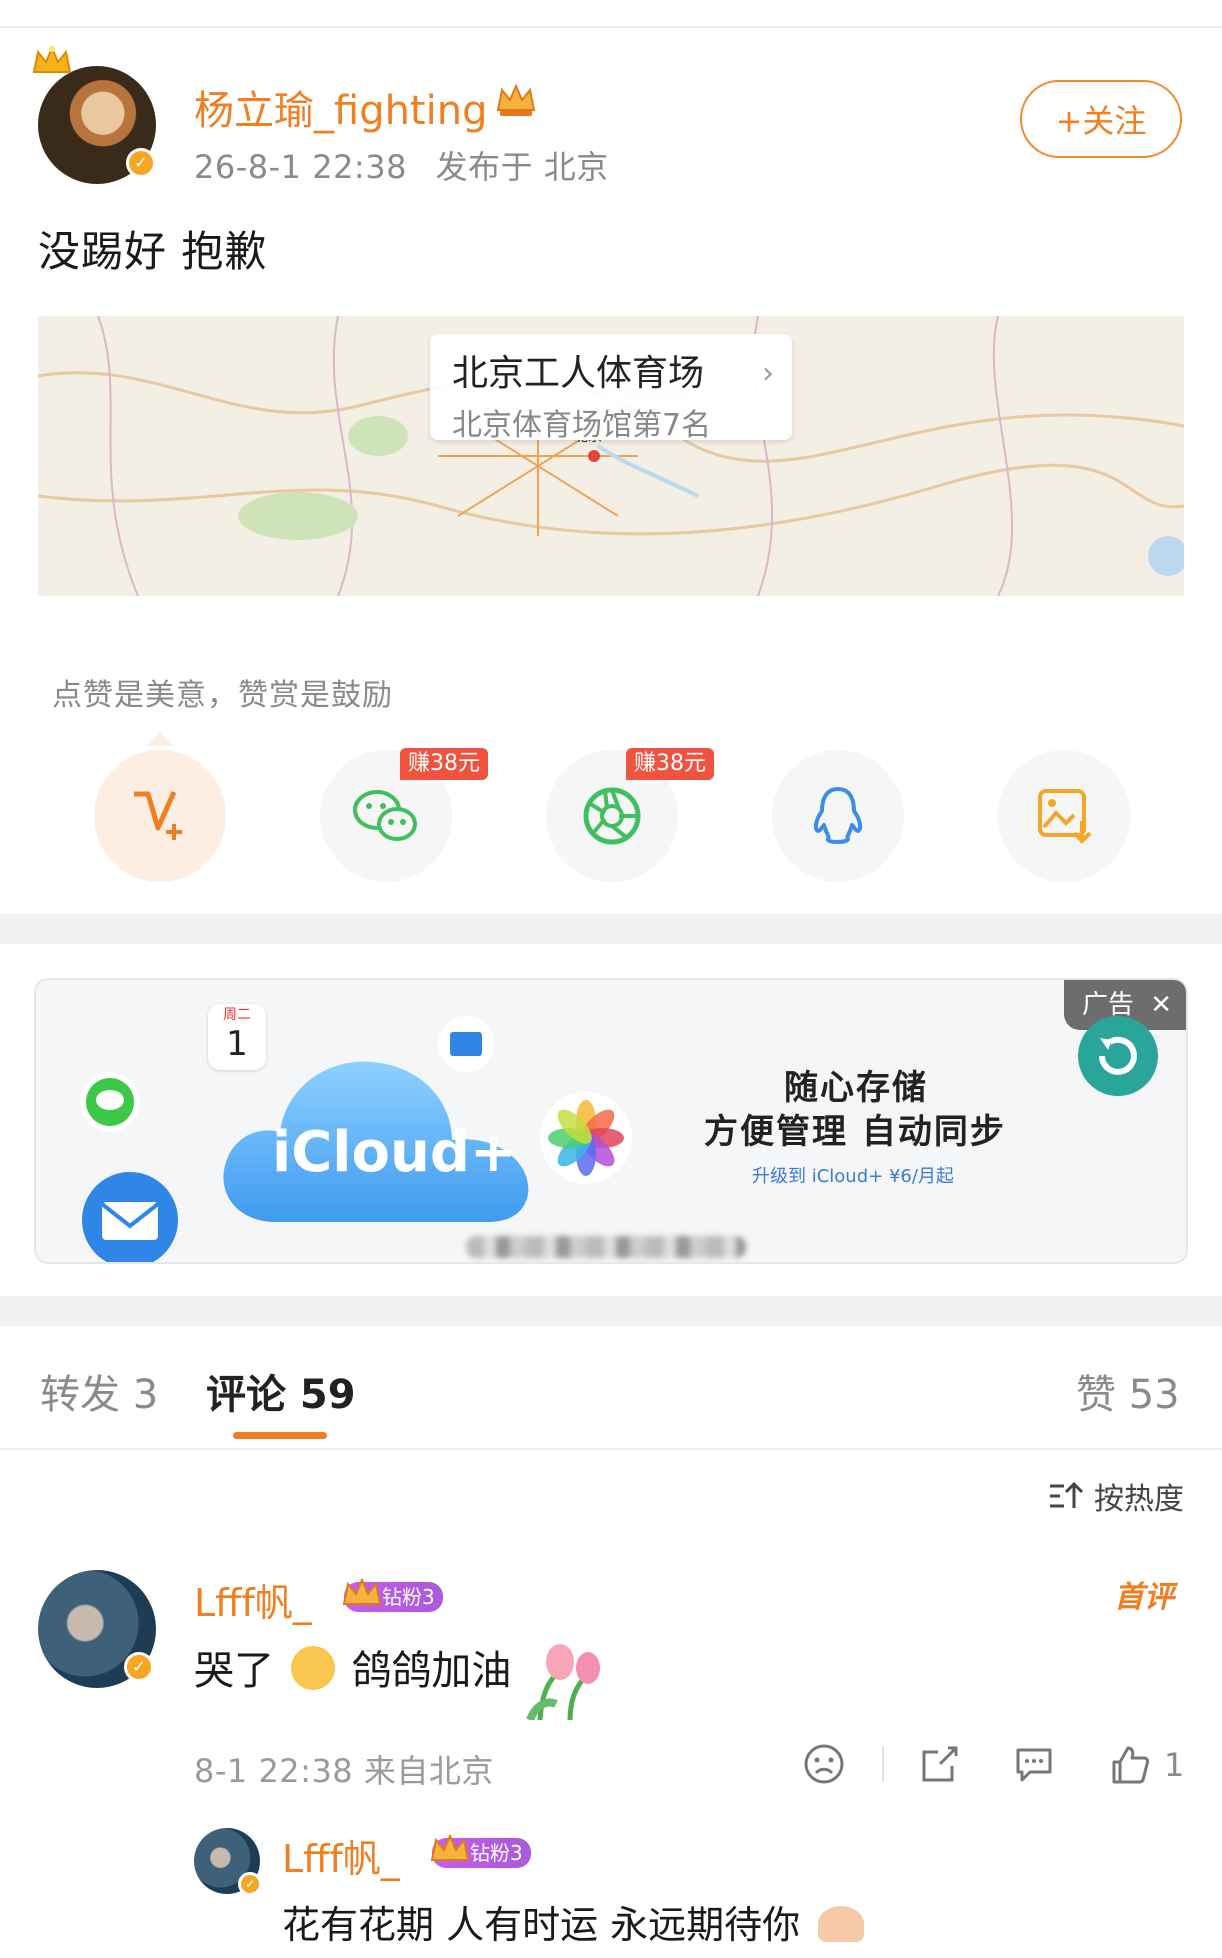  I want to click on share-qq-button, so click(838, 816).